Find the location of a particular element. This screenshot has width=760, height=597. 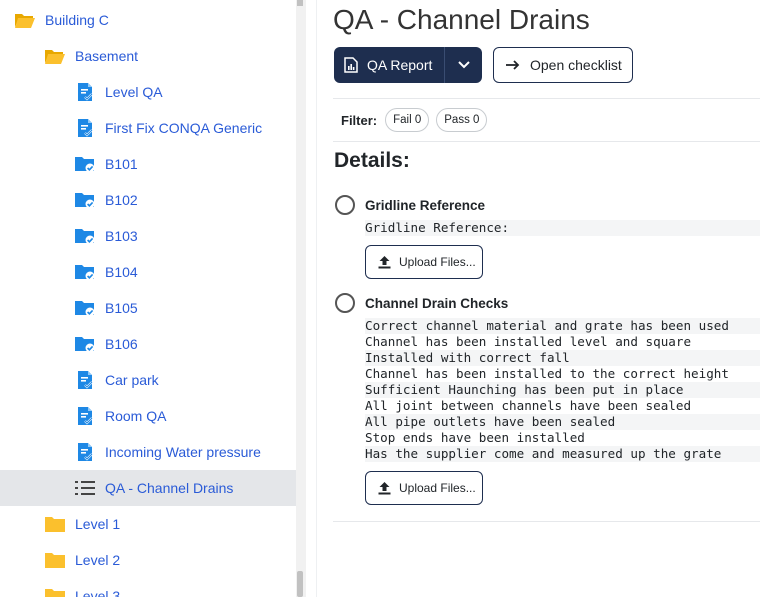

tree-item-car-park: Car park is located at coordinates (148, 380).